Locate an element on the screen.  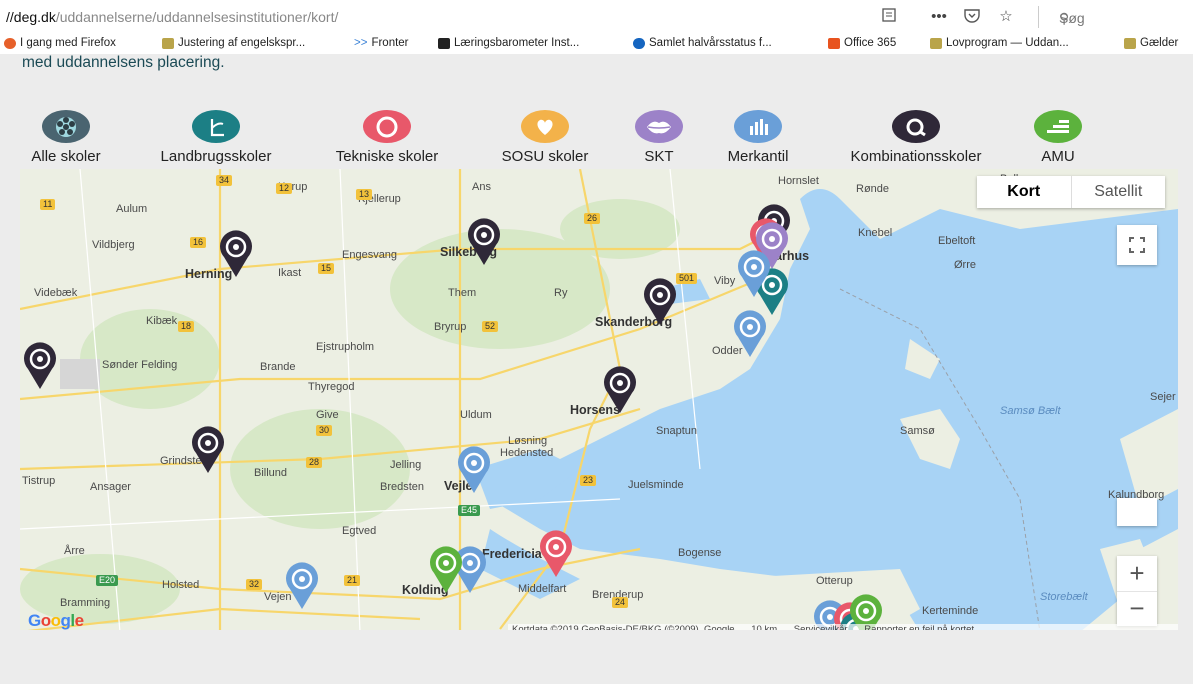
map-place-label: Otterup is located at coordinates (834, 581).